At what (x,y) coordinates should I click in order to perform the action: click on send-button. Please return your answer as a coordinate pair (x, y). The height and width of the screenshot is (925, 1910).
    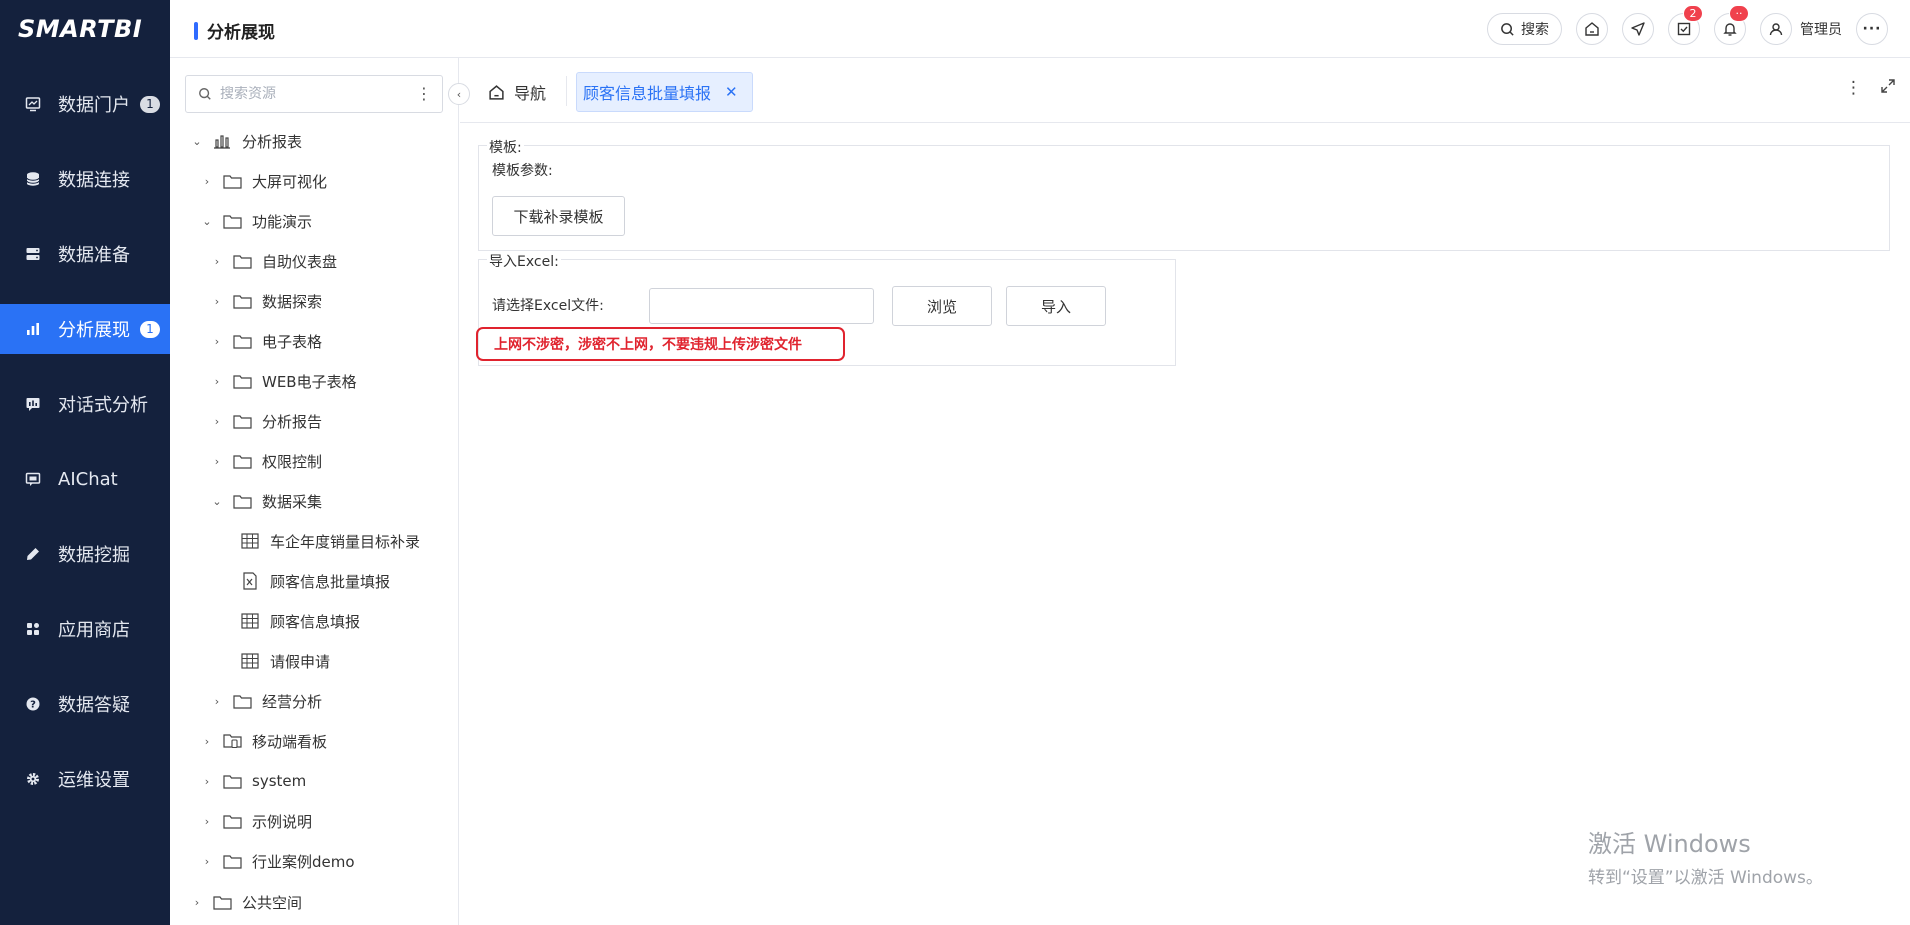
    Looking at the image, I should click on (1638, 29).